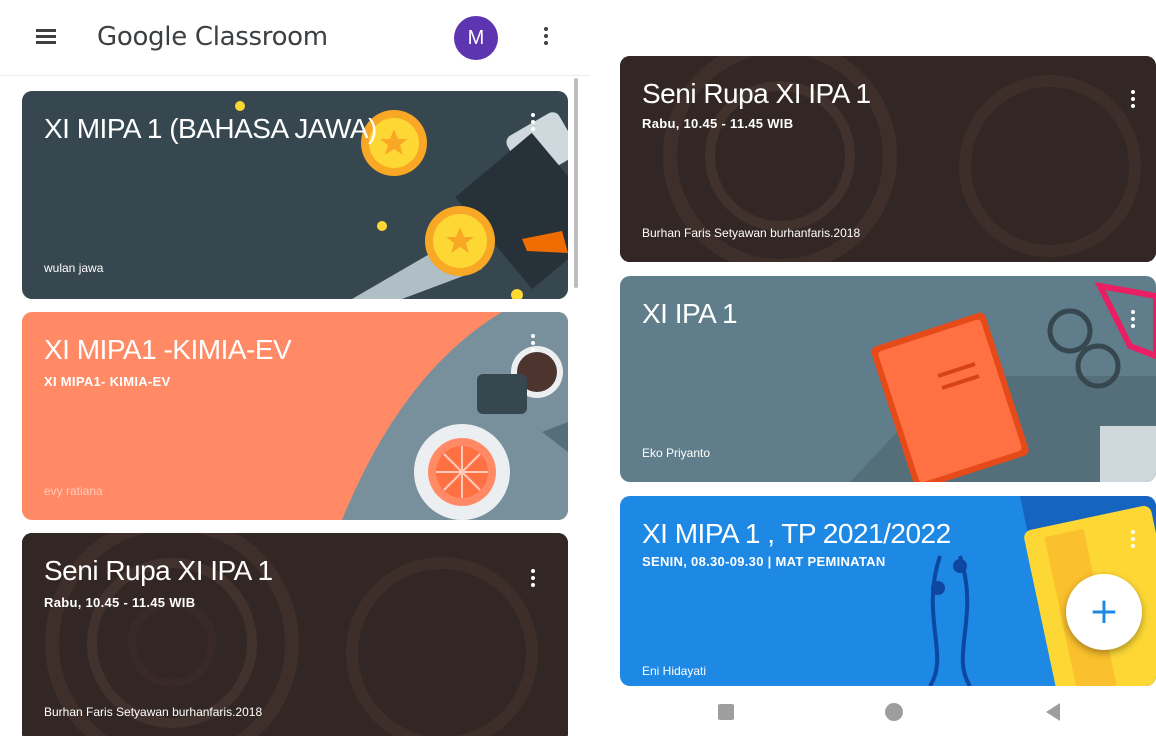 The height and width of the screenshot is (736, 1156). Describe the element at coordinates (210, 129) in the screenshot. I see `class-title: XI MIPA 1 (BAHASA JAWA)` at that location.